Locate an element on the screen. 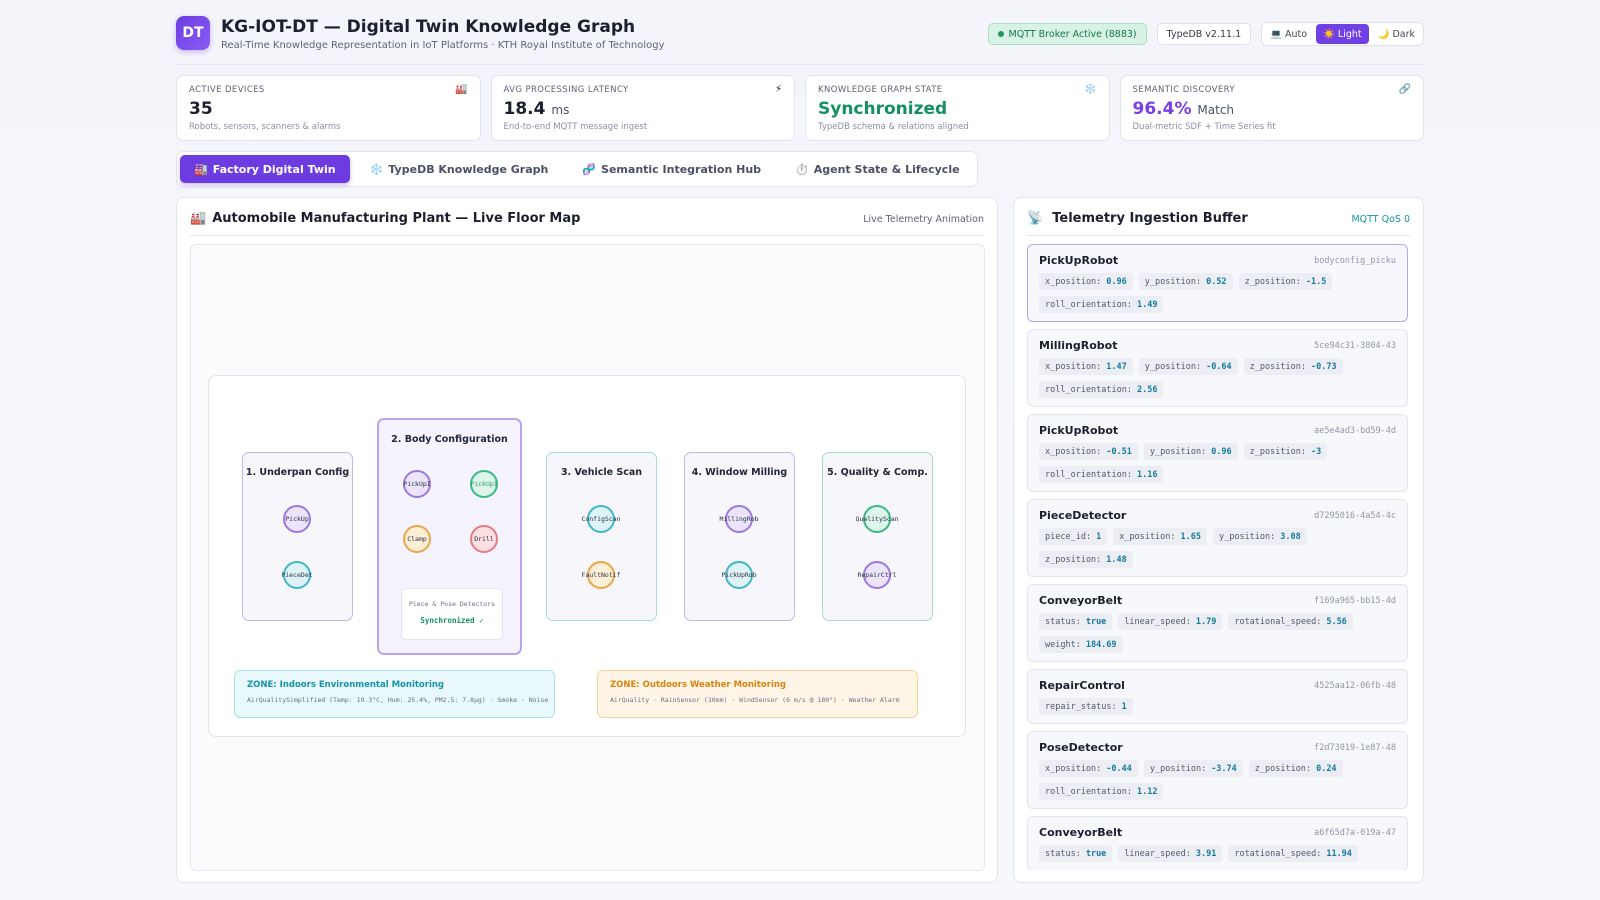  device-id: ae5e4ad3-bd59-4d is located at coordinates (1355, 431).